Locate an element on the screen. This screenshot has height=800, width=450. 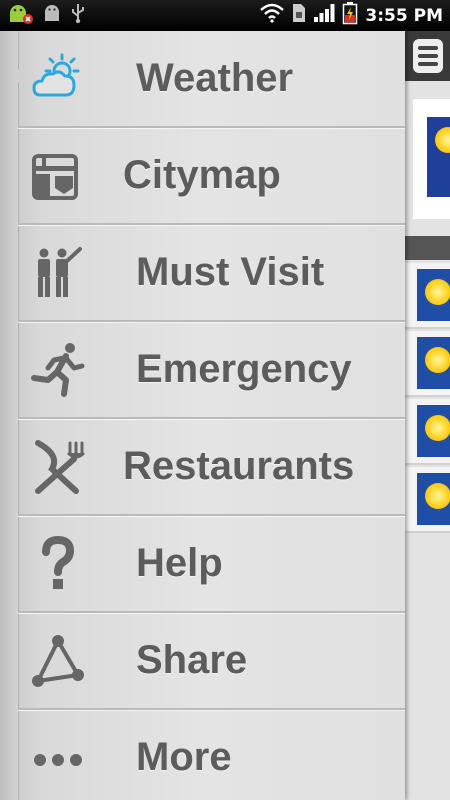
menu-item-citymap: Citymap is located at coordinates (211, 176).